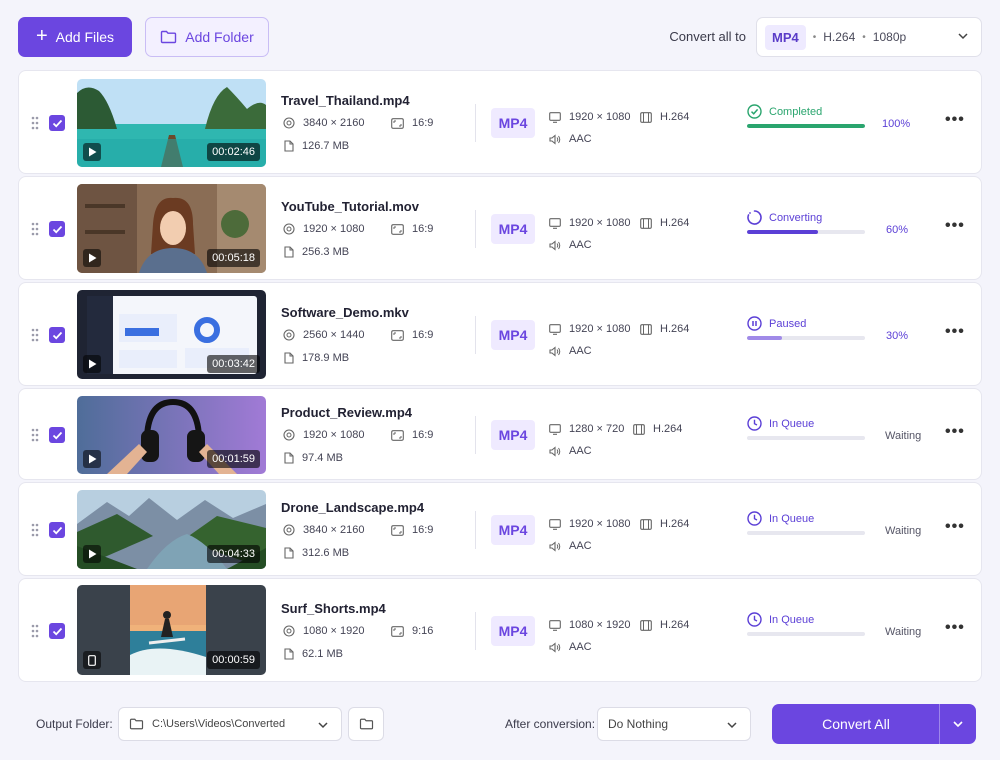  I want to click on file-name: Travel_Thailand.mp4, so click(345, 100).